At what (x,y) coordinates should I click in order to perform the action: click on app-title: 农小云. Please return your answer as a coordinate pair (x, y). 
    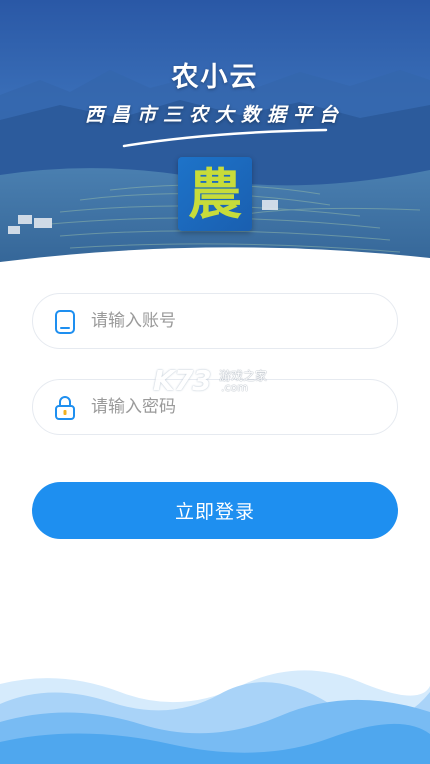
    Looking at the image, I should click on (215, 77).